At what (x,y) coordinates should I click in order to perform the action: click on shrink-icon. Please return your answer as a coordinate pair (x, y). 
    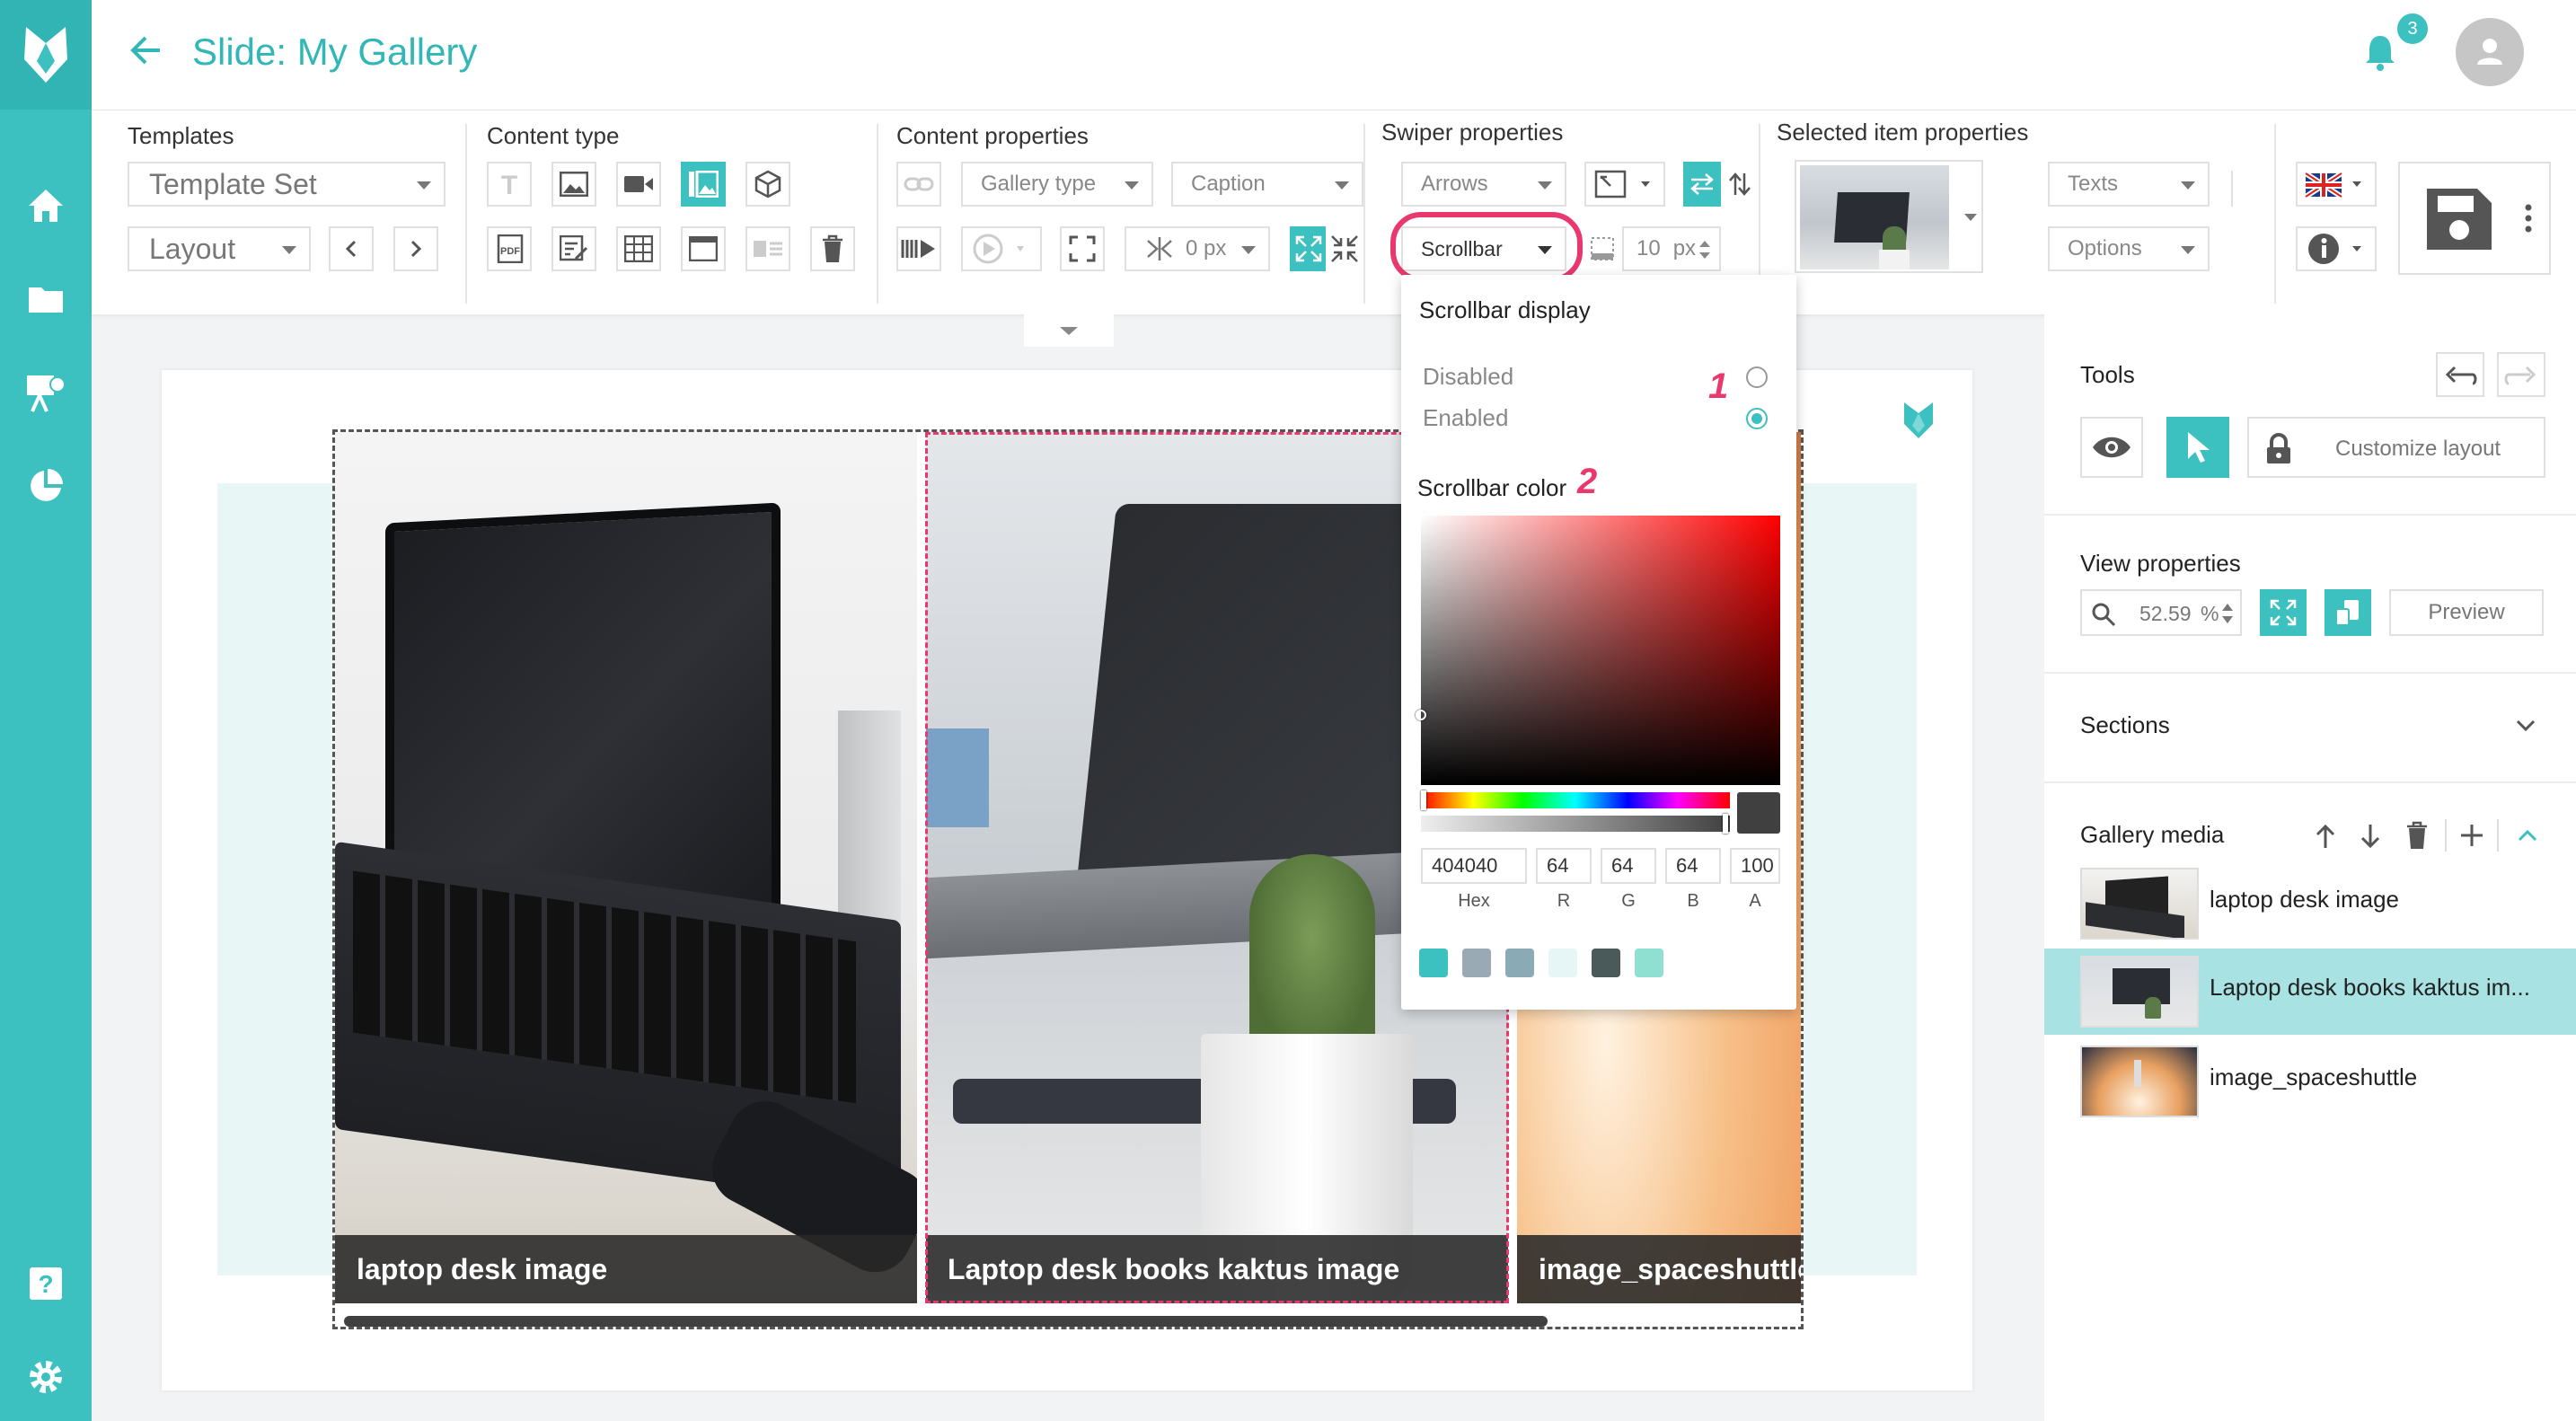
    Looking at the image, I should click on (1344, 248).